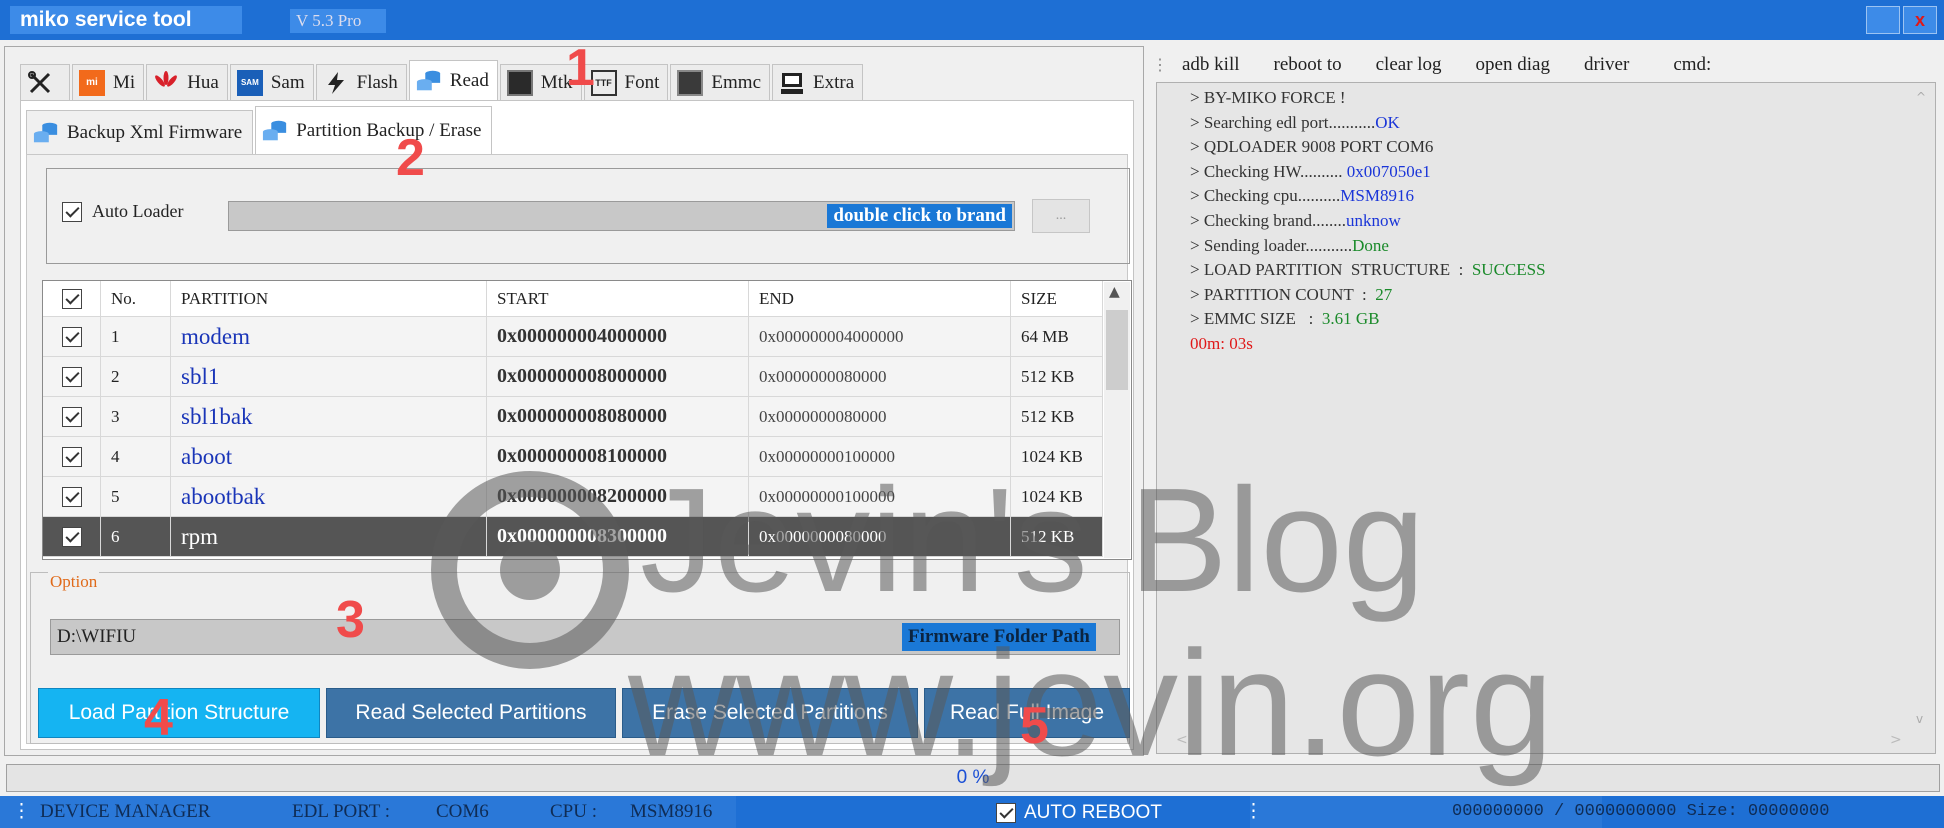 The width and height of the screenshot is (1944, 828). Describe the element at coordinates (621, 216) in the screenshot. I see `brand-selector: double click to brand` at that location.